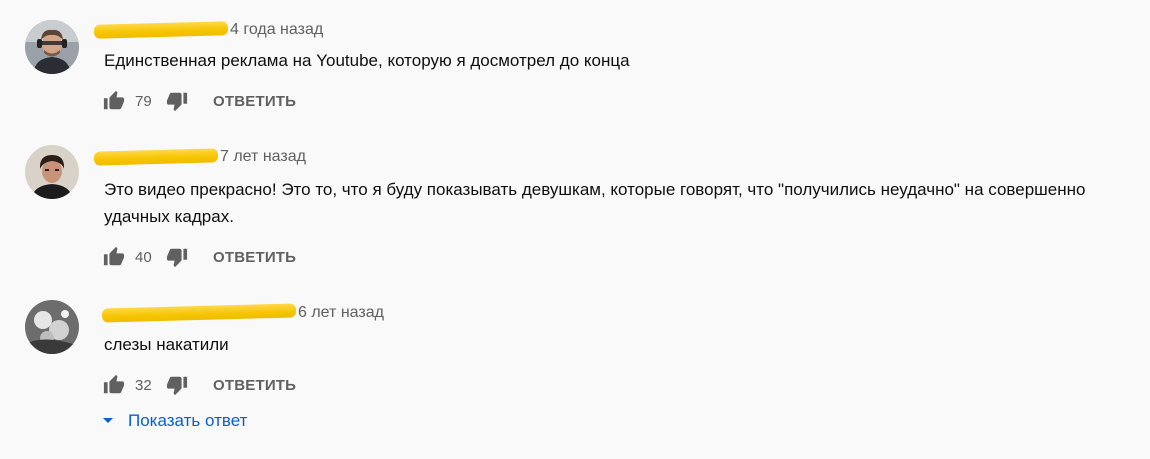 Image resolution: width=1150 pixels, height=459 pixels. Describe the element at coordinates (166, 344) in the screenshot. I see `comment-text: слезы накатили` at that location.